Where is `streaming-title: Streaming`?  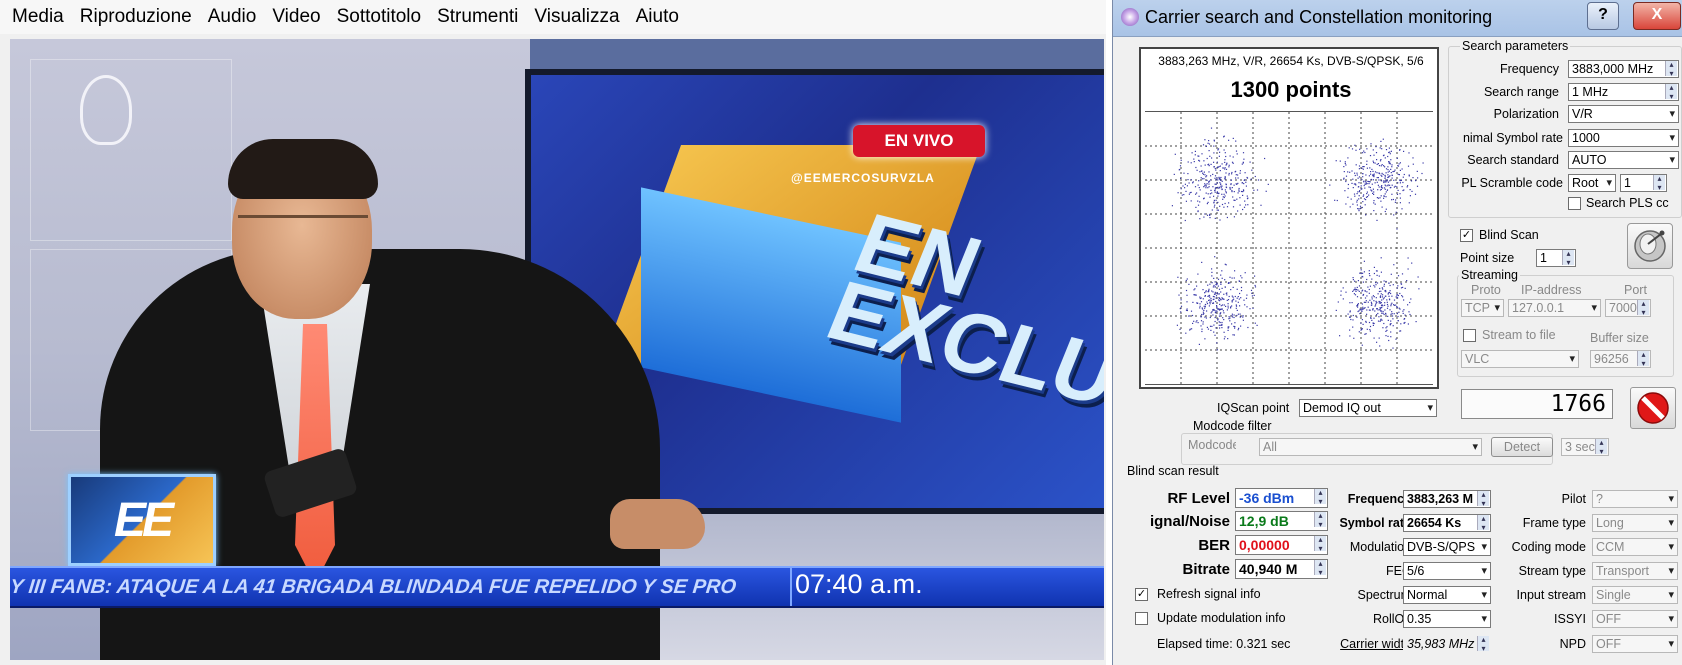 streaming-title: Streaming is located at coordinates (1489, 275).